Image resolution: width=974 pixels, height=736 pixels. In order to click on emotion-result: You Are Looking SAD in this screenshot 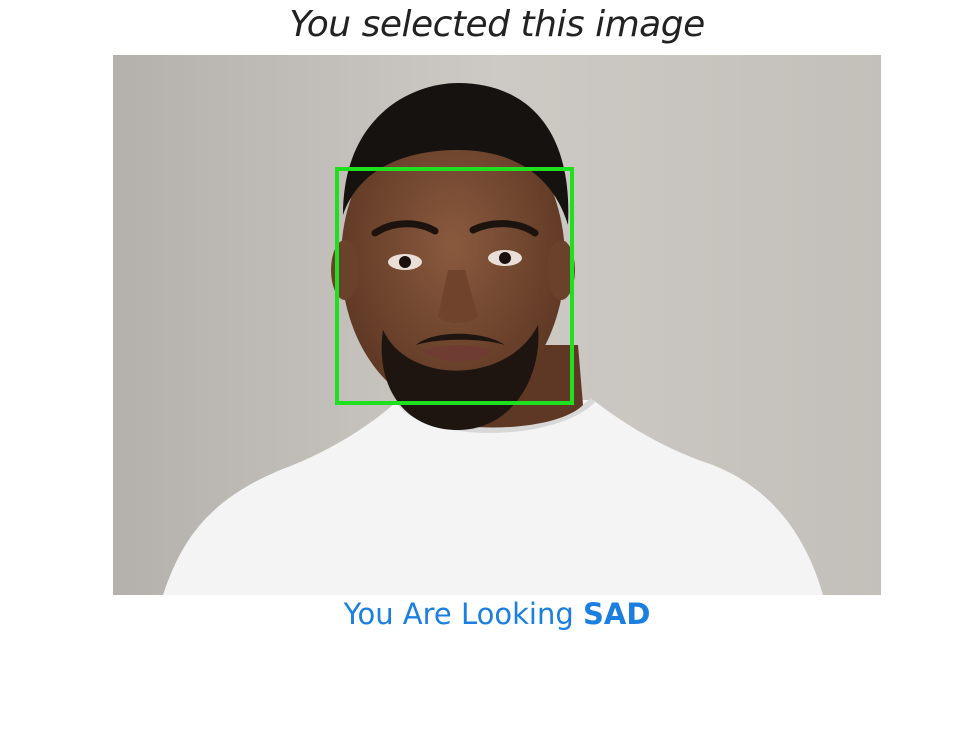, I will do `click(487, 614)`.